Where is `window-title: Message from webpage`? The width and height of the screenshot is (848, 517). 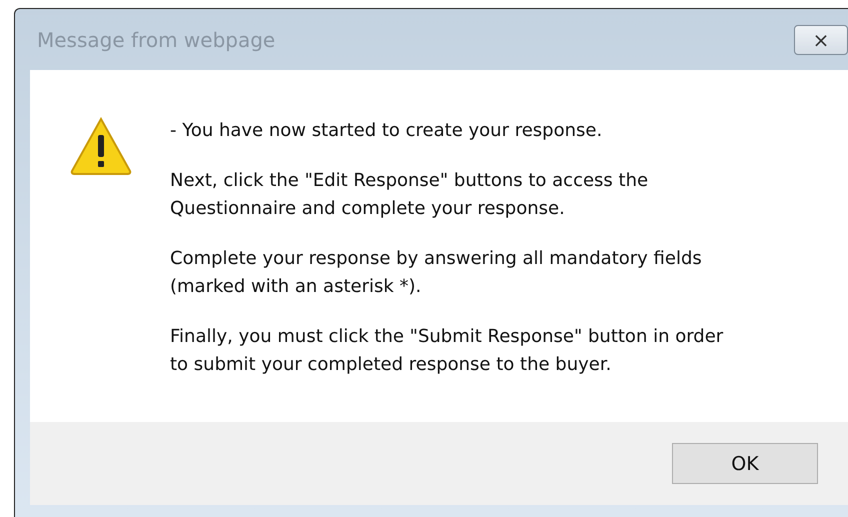
window-title: Message from webpage is located at coordinates (156, 40).